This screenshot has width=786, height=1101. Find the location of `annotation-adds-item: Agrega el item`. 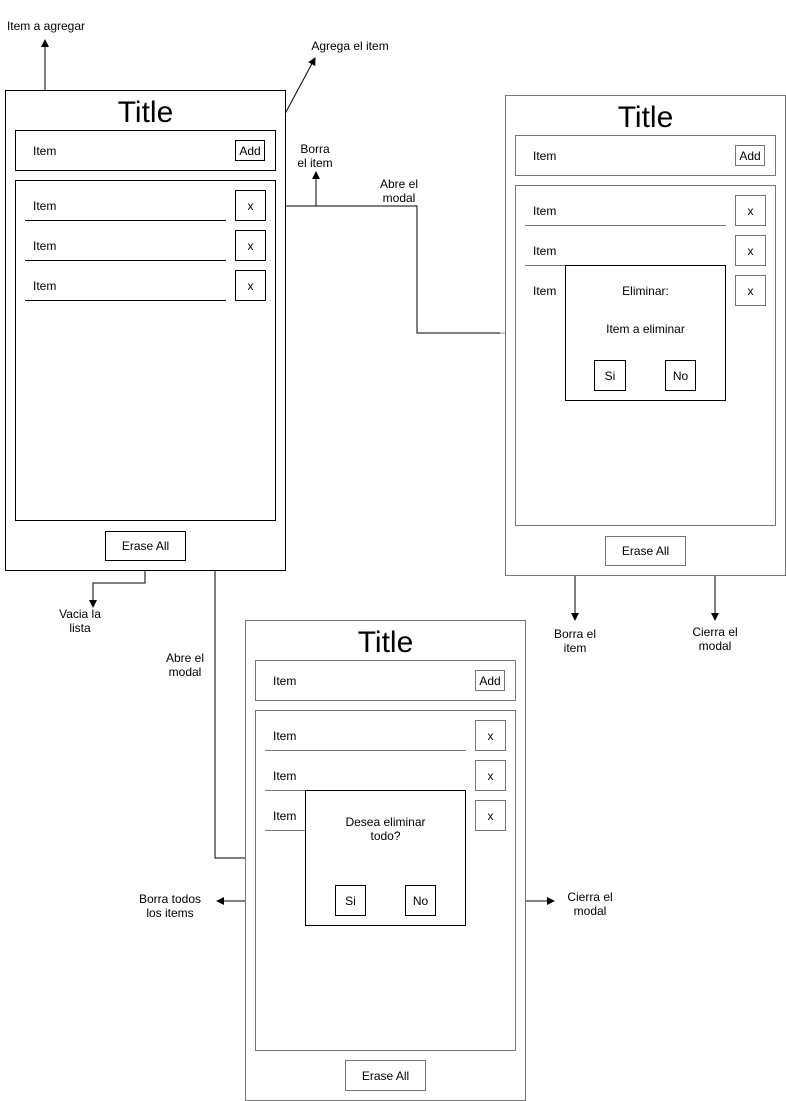

annotation-adds-item: Agrega el item is located at coordinates (350, 46).